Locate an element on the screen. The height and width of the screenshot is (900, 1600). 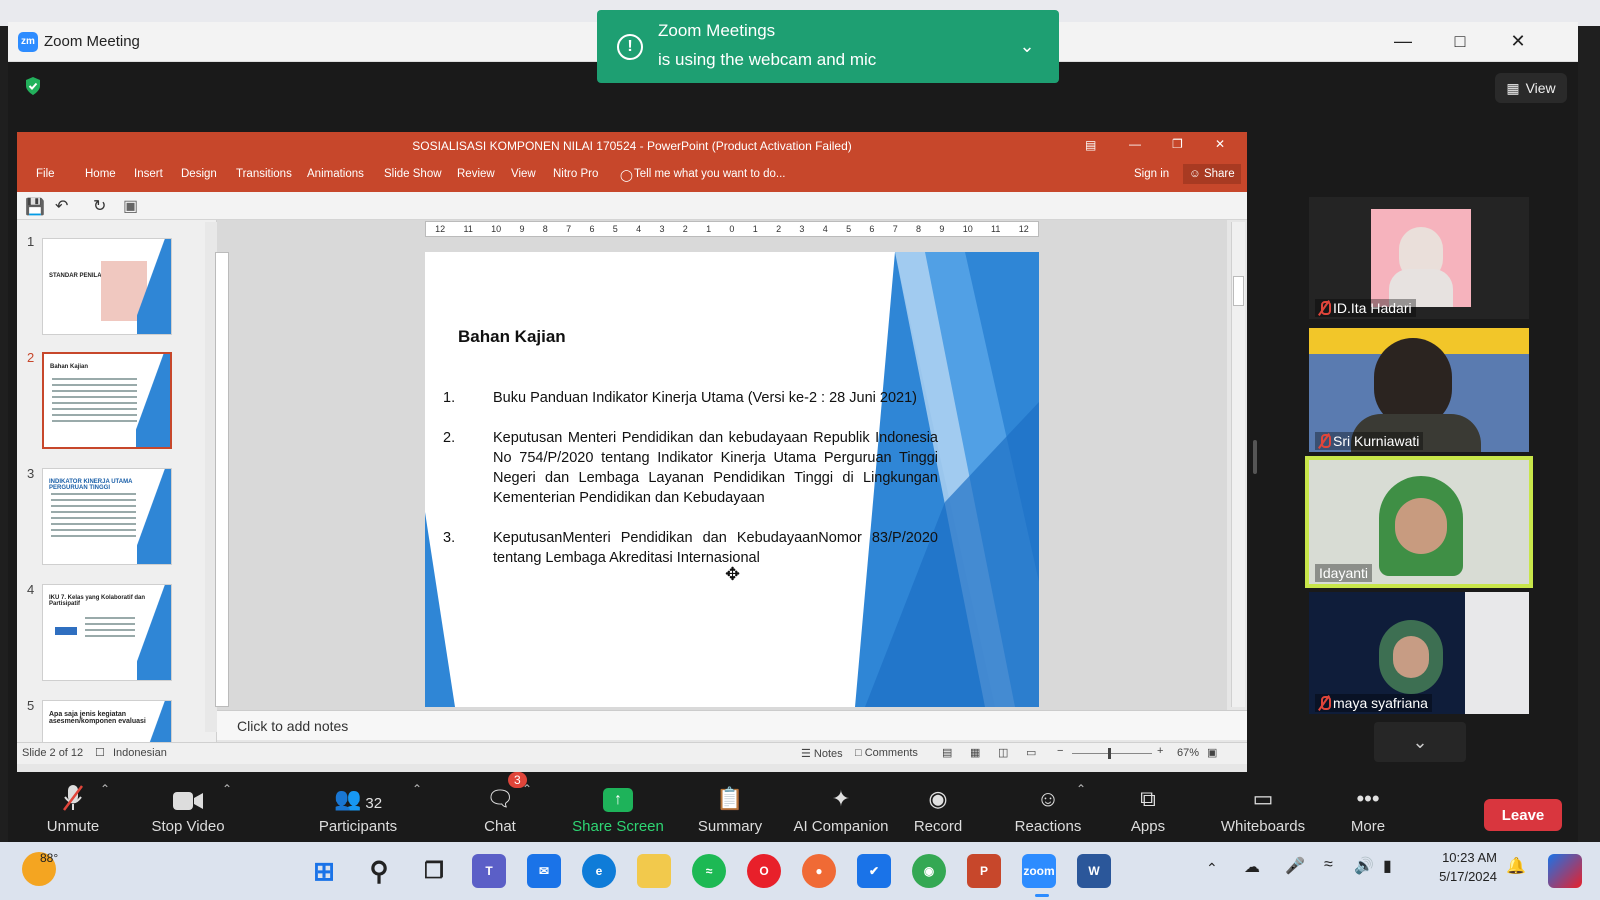
redo-icon: ↻ is located at coordinates (99, 206).